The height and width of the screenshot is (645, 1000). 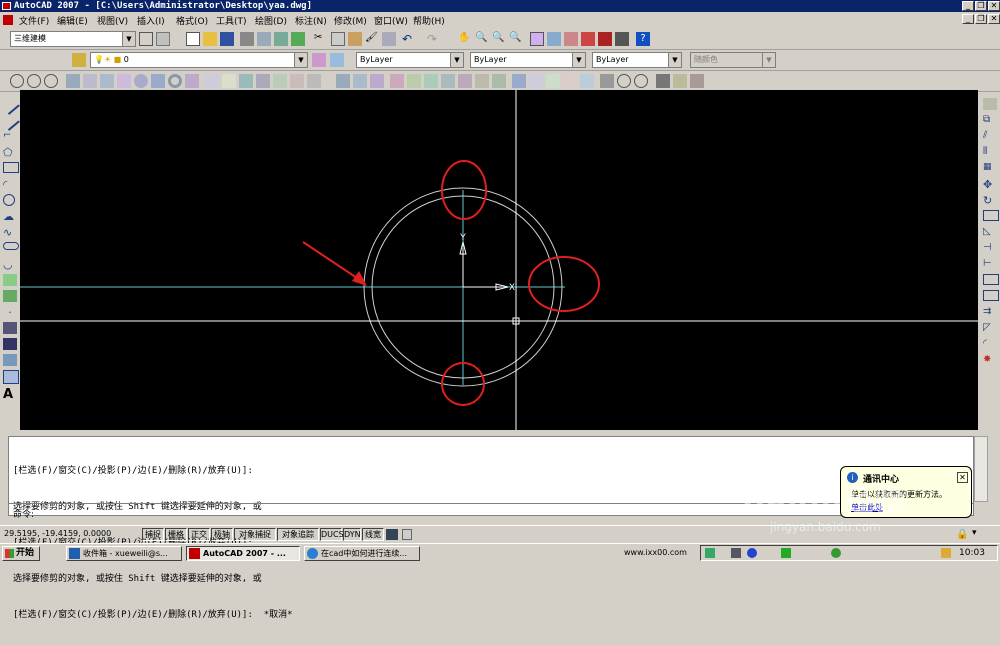 I want to click on mirror-icon: ⫽, so click(x=990, y=136).